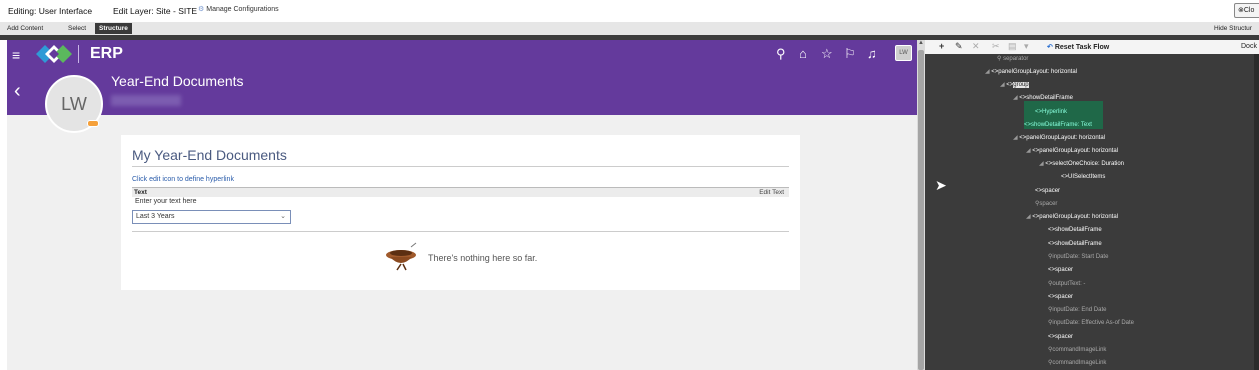  I want to click on tree-node: <>showDetailFrame: Text, so click(1058, 125).